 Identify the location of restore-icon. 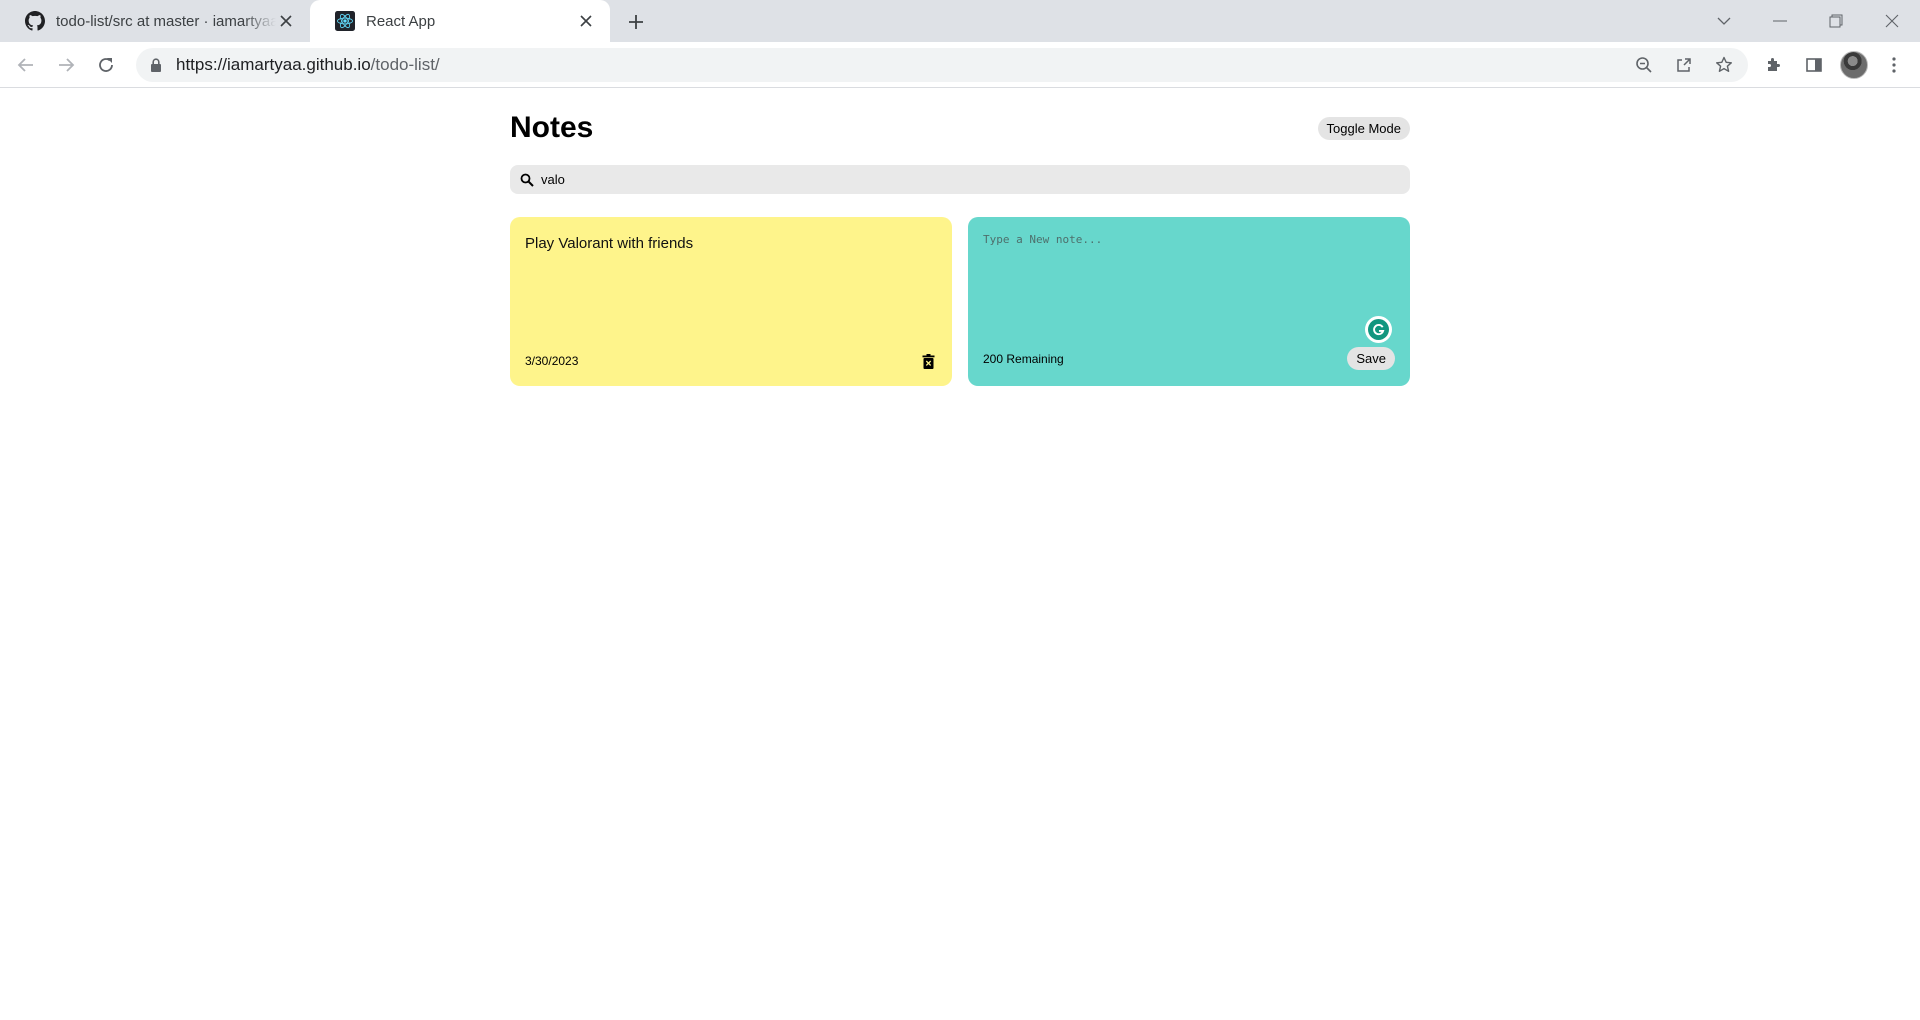
(1836, 21).